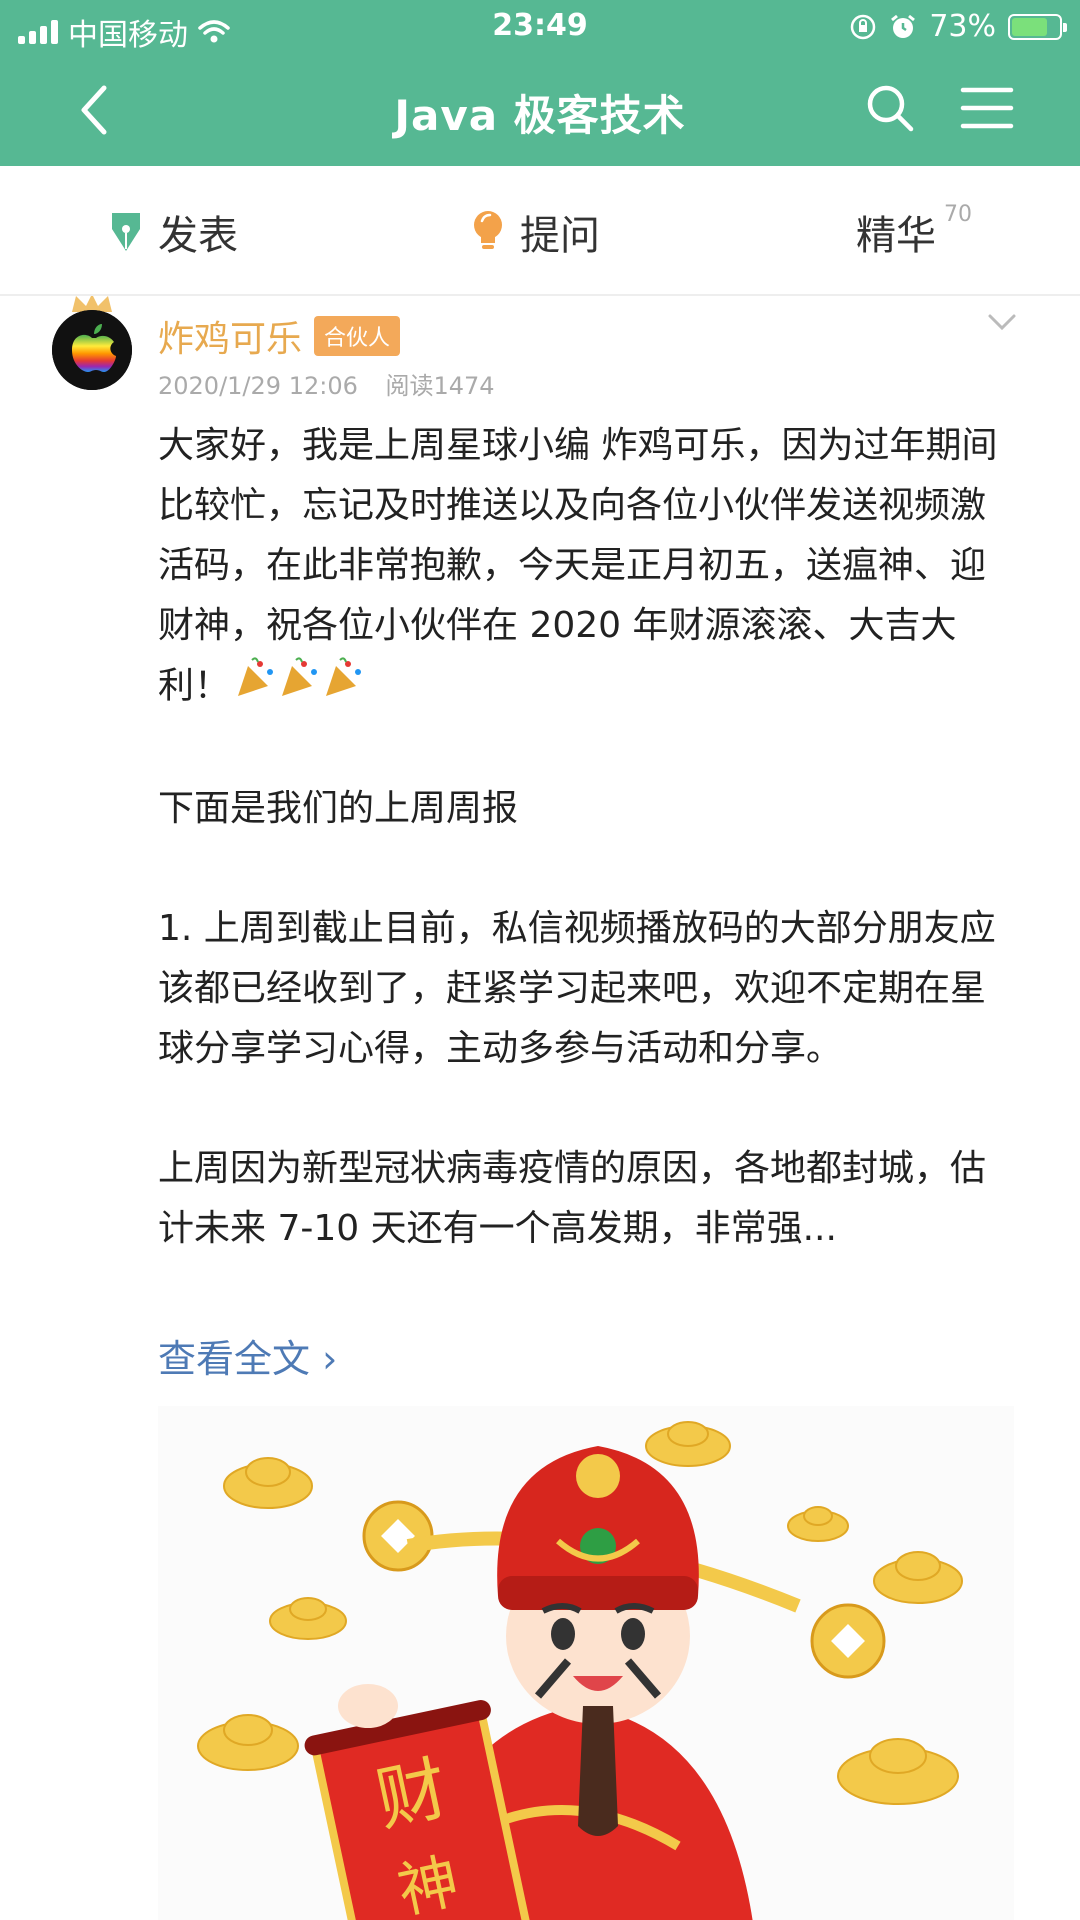 The height and width of the screenshot is (1920, 1080). Describe the element at coordinates (962, 26) in the screenshot. I see `battery-percent: 73%` at that location.